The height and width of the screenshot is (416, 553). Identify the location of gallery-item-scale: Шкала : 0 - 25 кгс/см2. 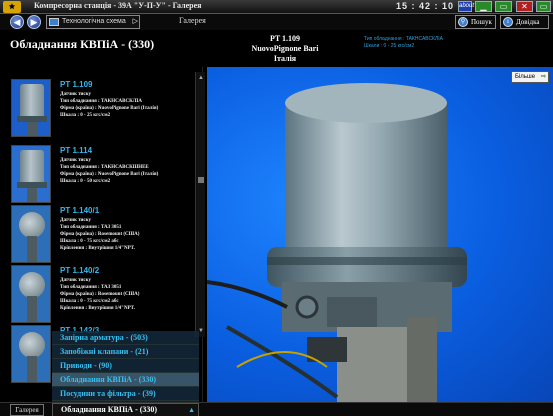
(85, 115).